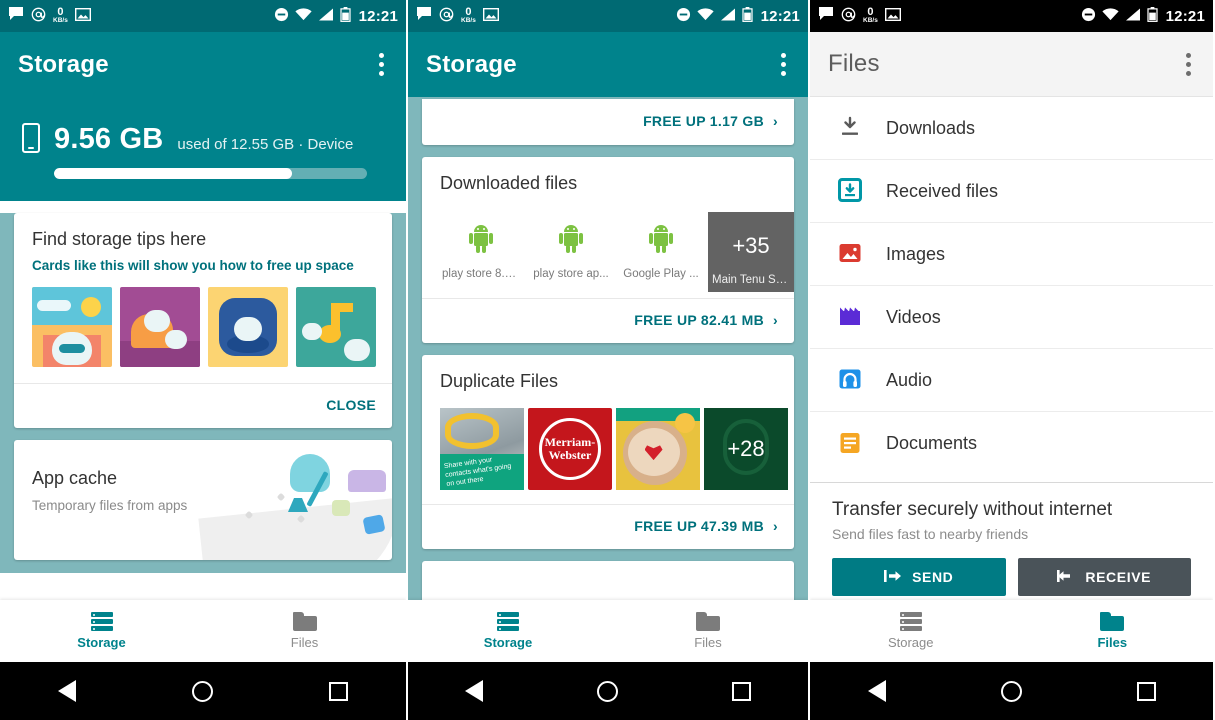 The image size is (1215, 720). What do you see at coordinates (203, 16) in the screenshot?
I see `status-bar: 0 KB/s 12:21` at bounding box center [203, 16].